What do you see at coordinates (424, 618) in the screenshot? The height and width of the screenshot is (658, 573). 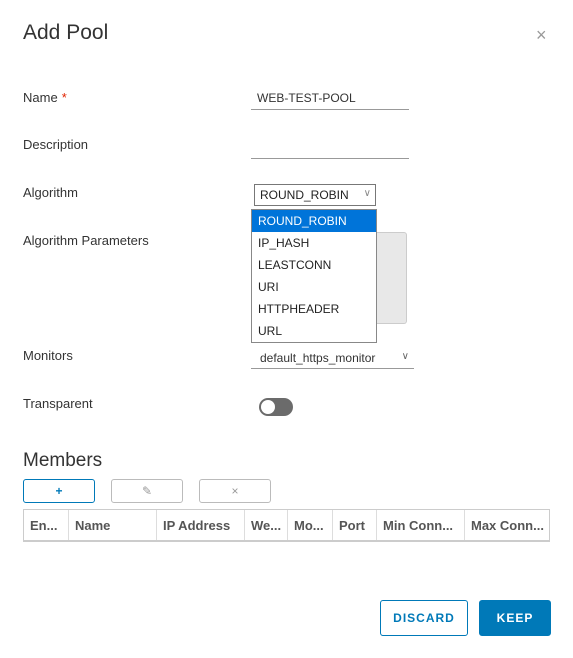 I see `discard-button: DISCARD` at bounding box center [424, 618].